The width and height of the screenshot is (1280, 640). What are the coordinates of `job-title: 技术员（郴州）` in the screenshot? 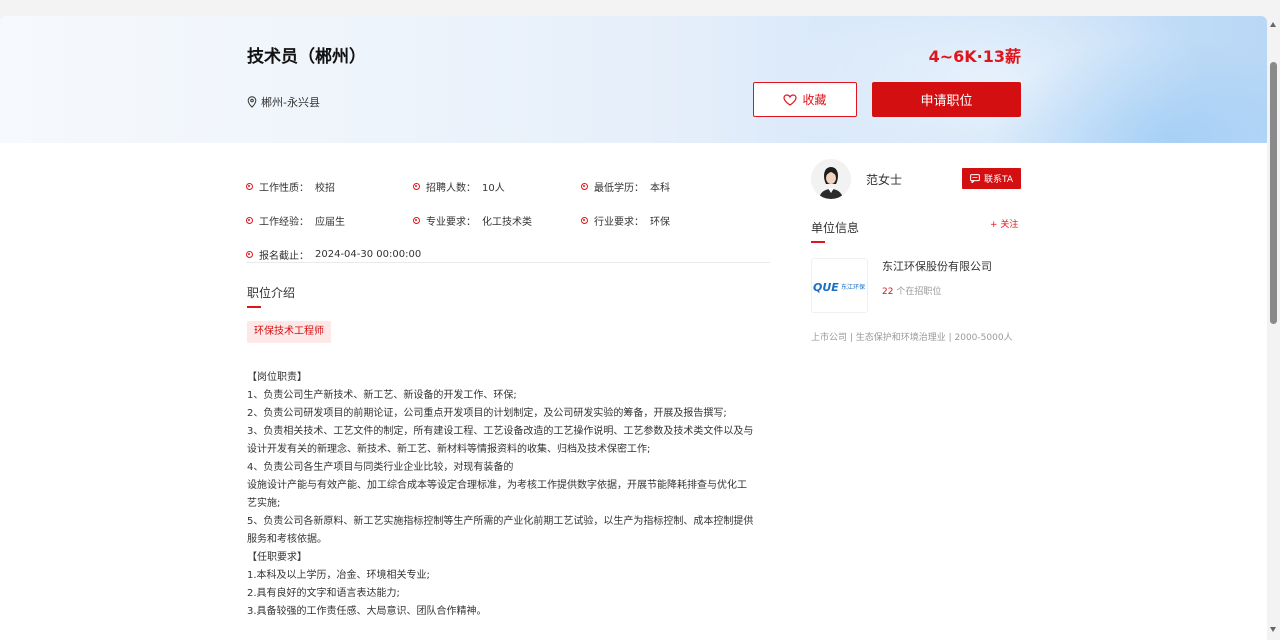 It's located at (306, 57).